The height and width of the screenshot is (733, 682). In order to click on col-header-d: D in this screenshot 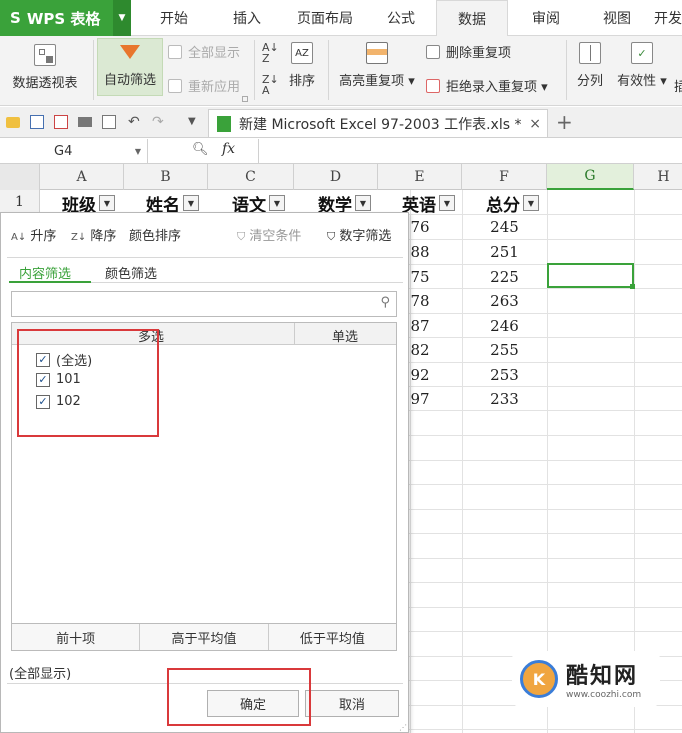, I will do `click(336, 177)`.